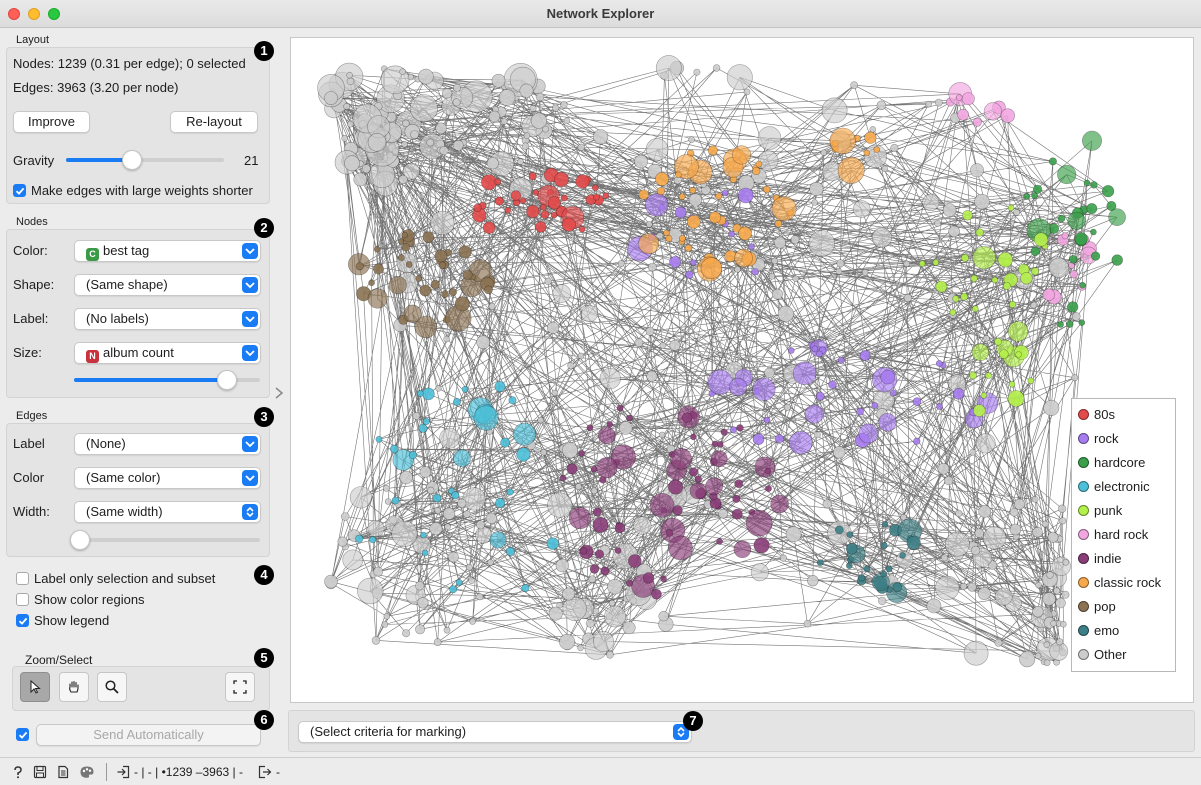 The image size is (1201, 785). Describe the element at coordinates (35, 687) in the screenshot. I see `select-tool-button` at that location.